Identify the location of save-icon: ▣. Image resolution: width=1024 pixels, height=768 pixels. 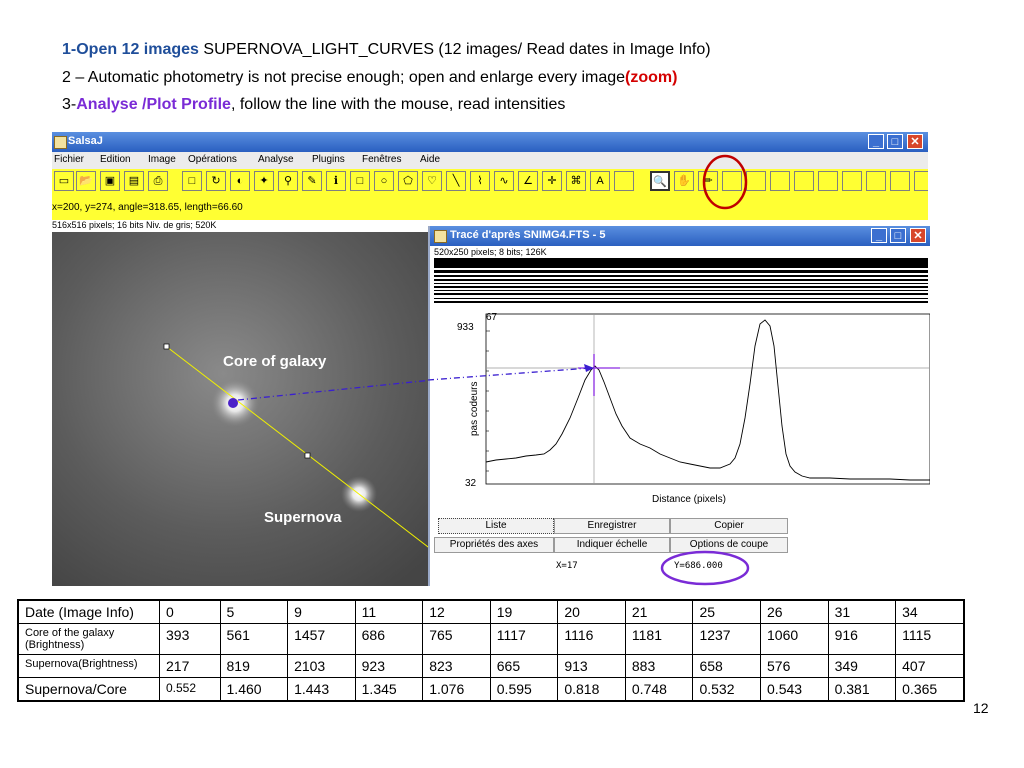
(110, 181).